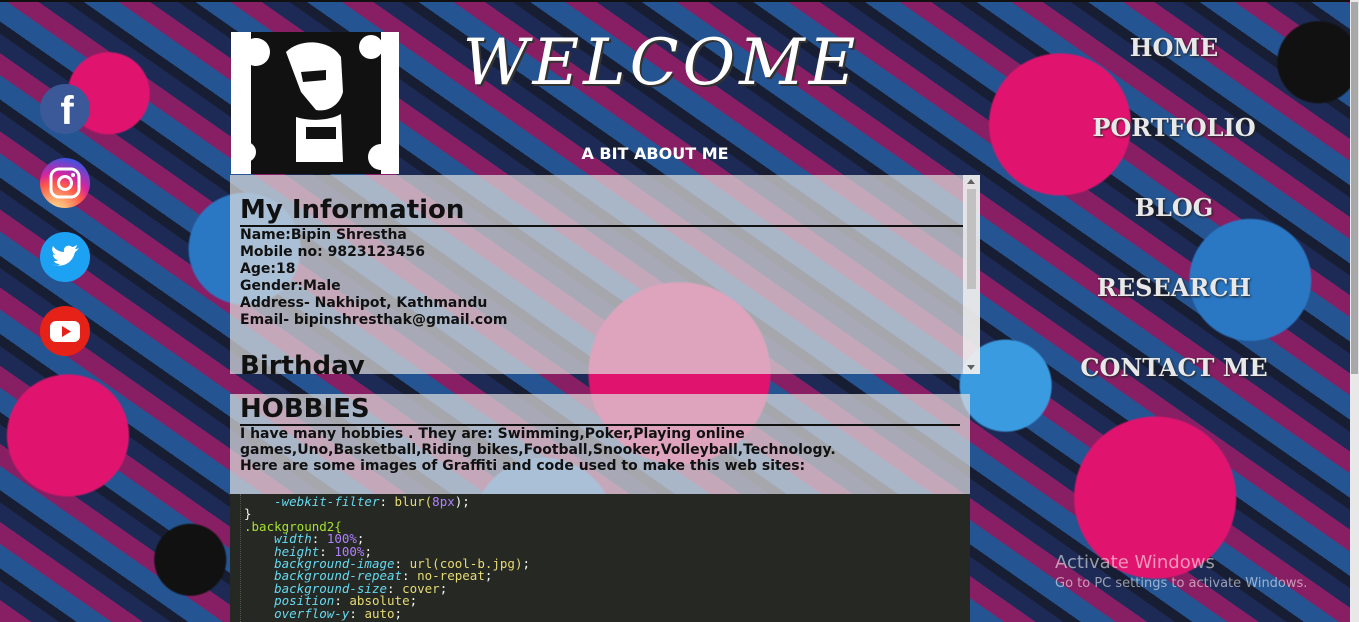 This screenshot has width=1359, height=622. Describe the element at coordinates (655, 153) in the screenshot. I see `page-subtitle: A BIT ABOUT ME` at that location.